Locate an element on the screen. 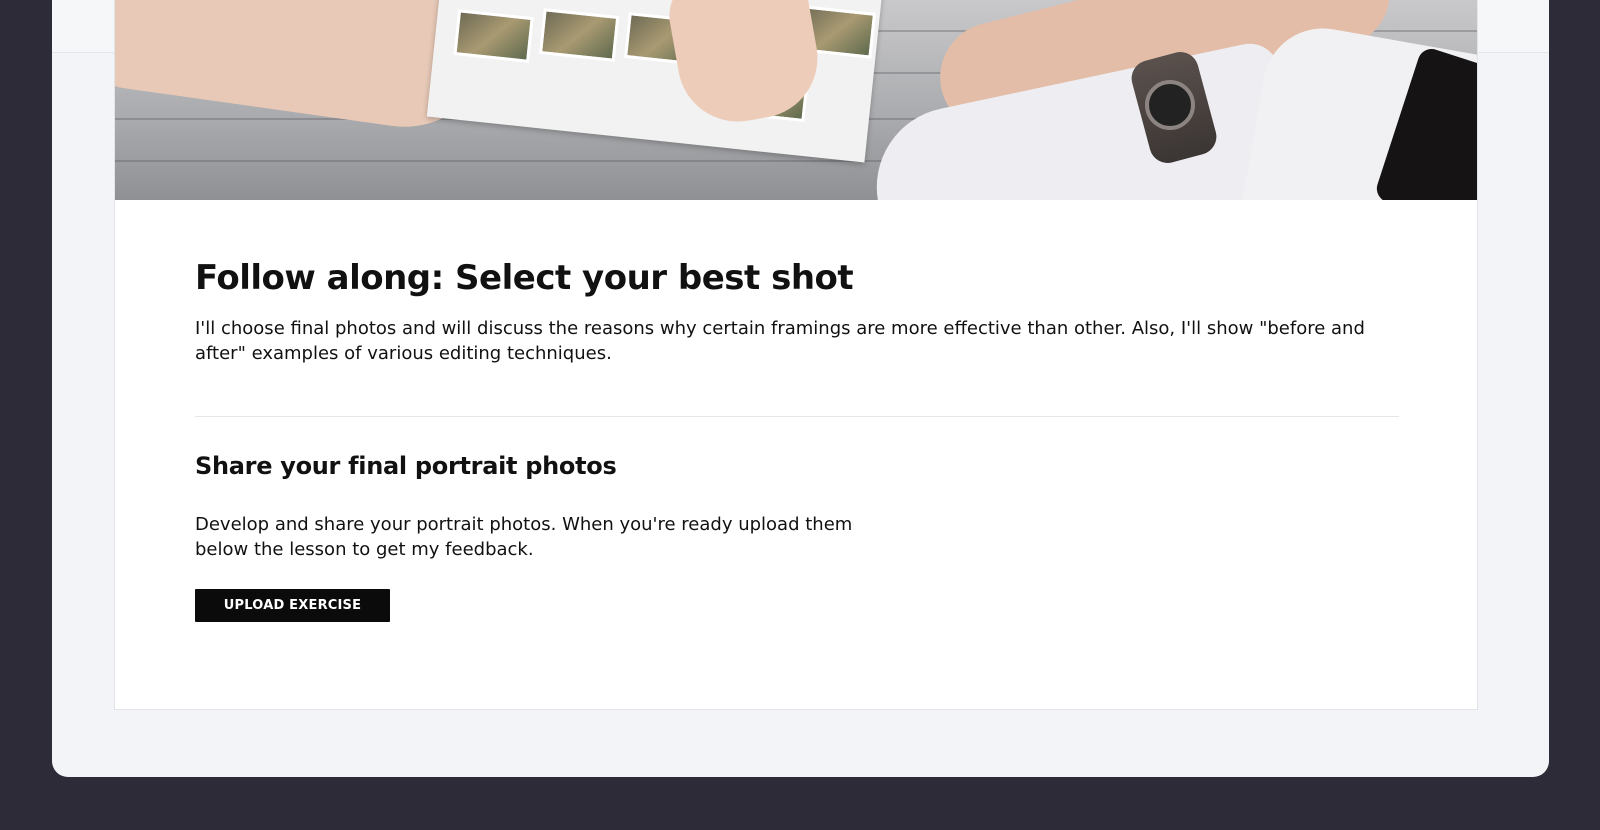  upload-exercise-button: UPLOAD EXERCISE is located at coordinates (292, 605).